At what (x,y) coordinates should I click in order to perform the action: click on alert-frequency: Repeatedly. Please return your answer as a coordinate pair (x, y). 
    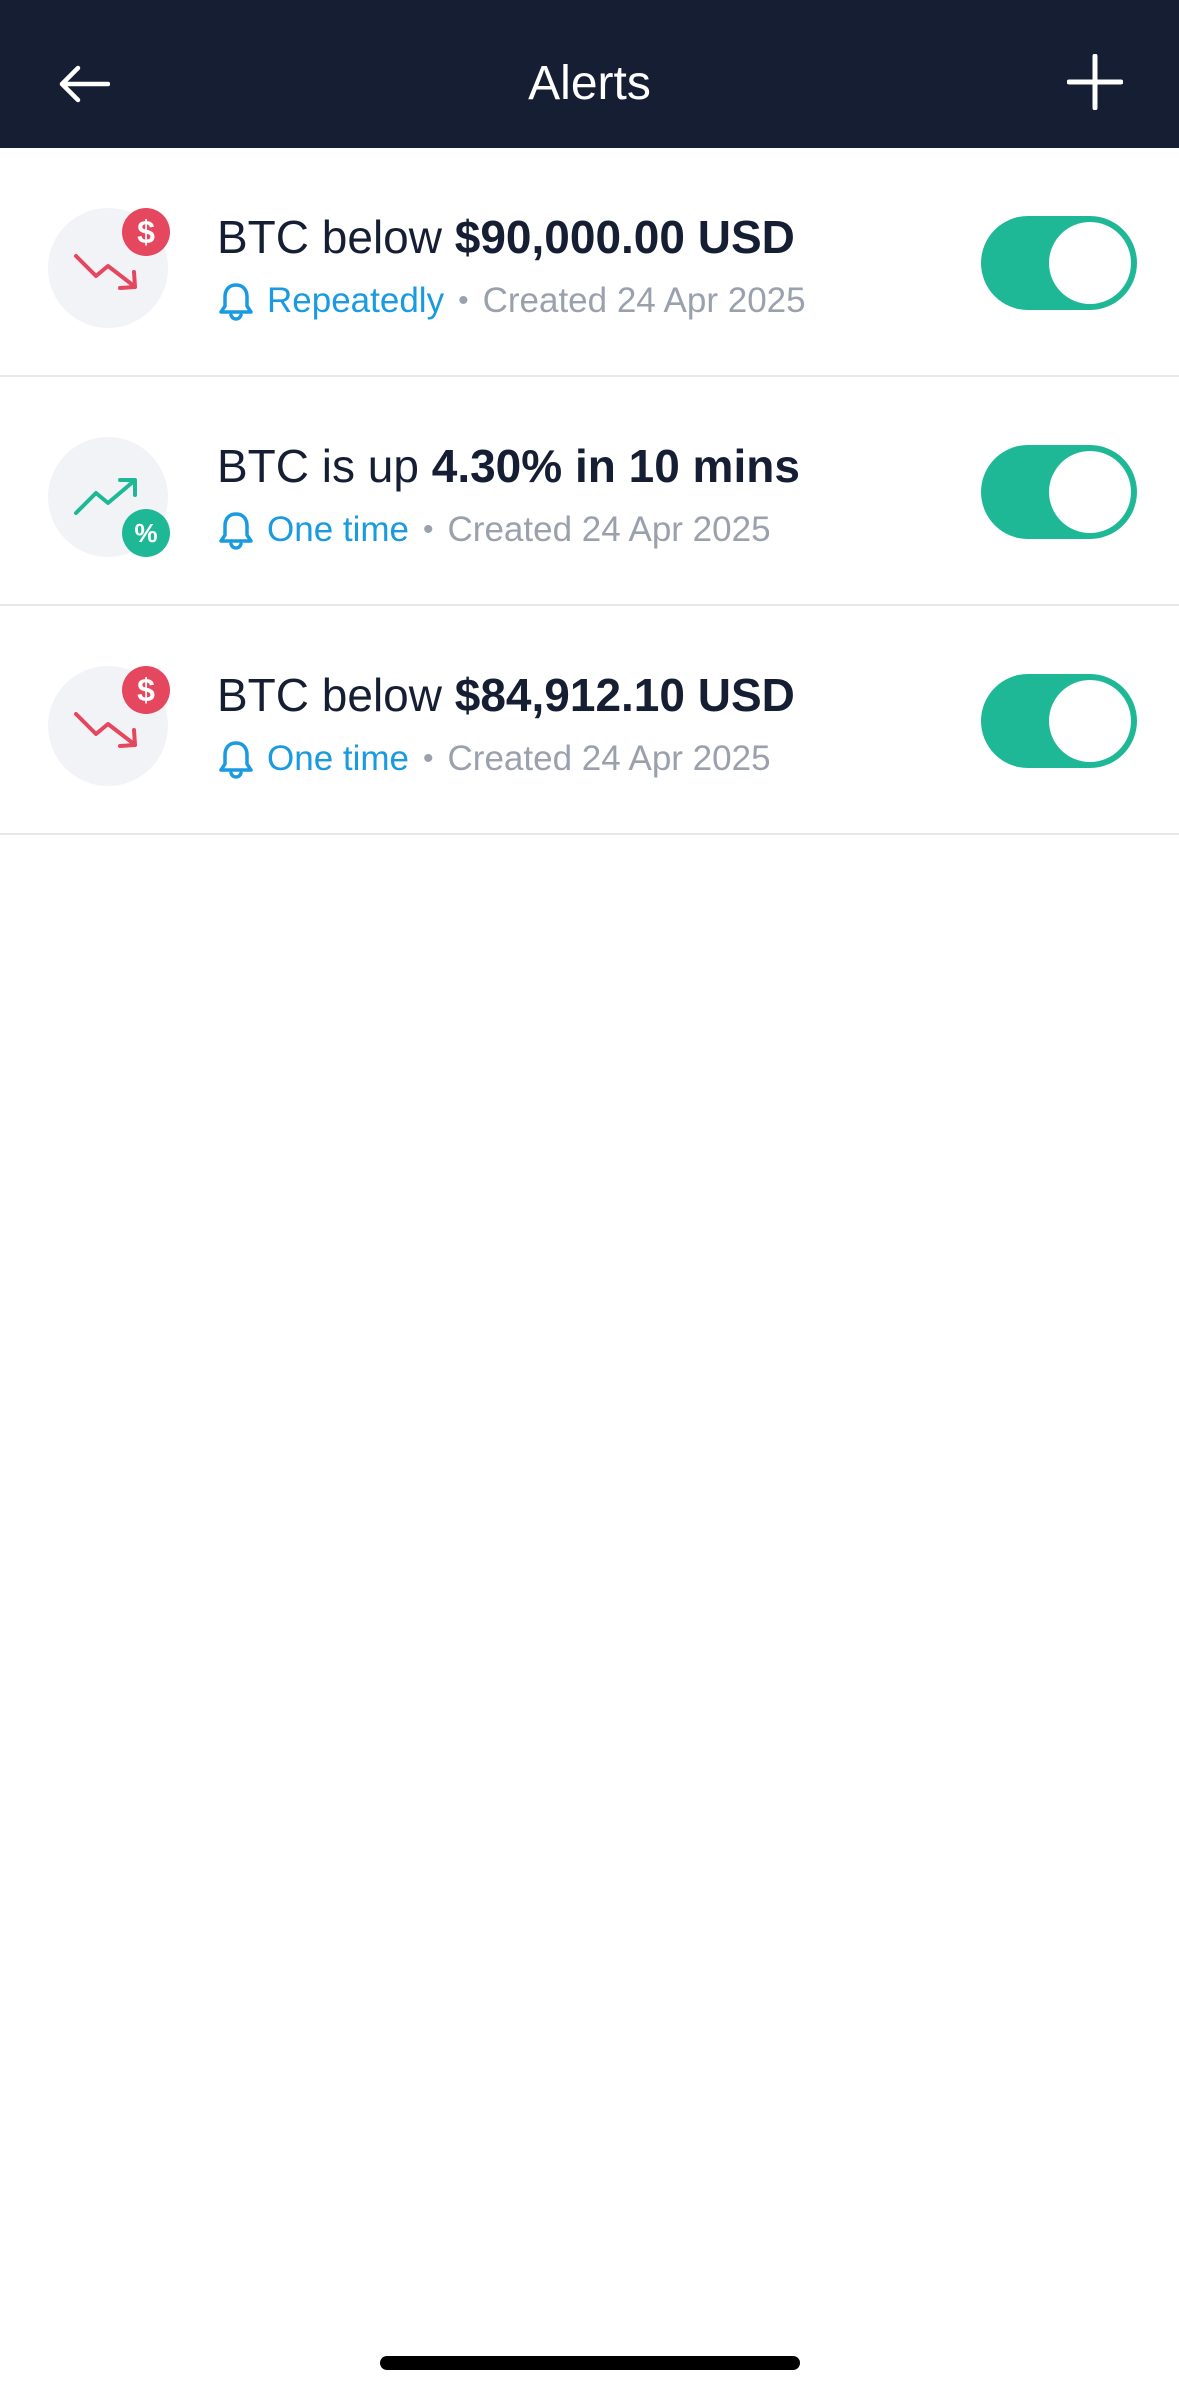
    Looking at the image, I should click on (356, 300).